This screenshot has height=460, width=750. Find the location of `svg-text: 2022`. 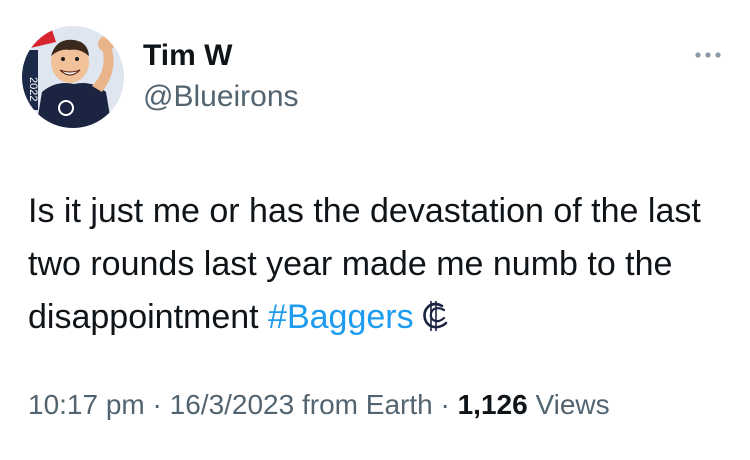

svg-text: 2022 is located at coordinates (33, 89).